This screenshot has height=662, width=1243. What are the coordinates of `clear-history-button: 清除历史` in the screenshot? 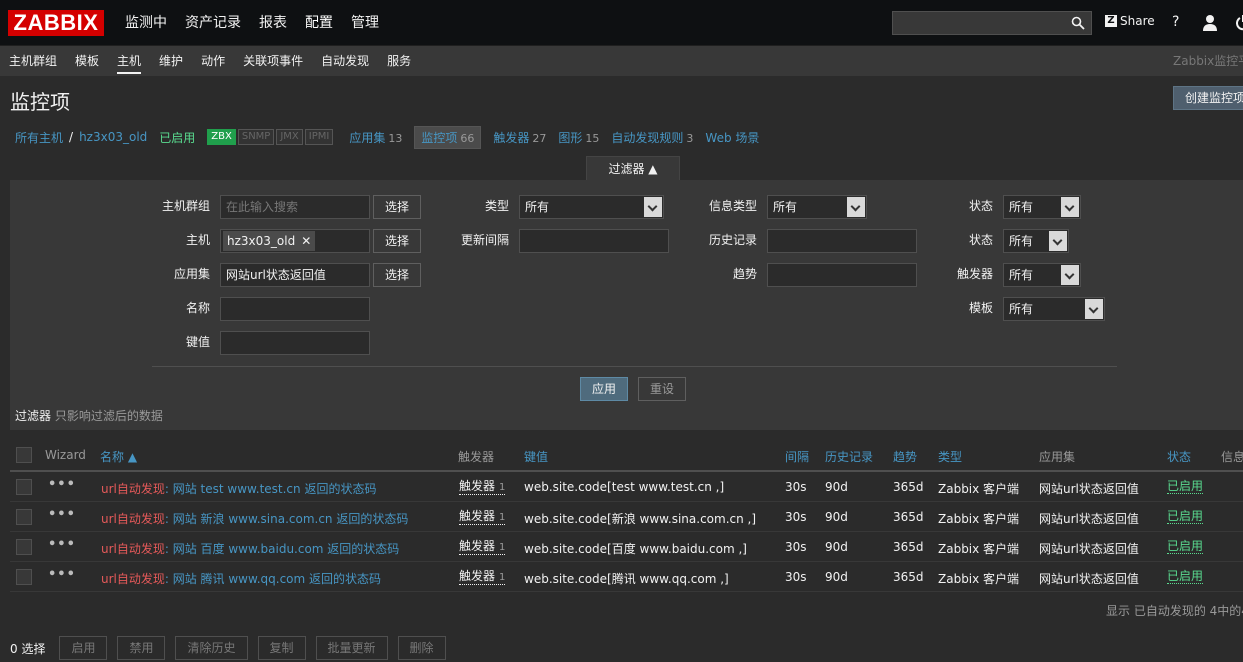 It's located at (211, 648).